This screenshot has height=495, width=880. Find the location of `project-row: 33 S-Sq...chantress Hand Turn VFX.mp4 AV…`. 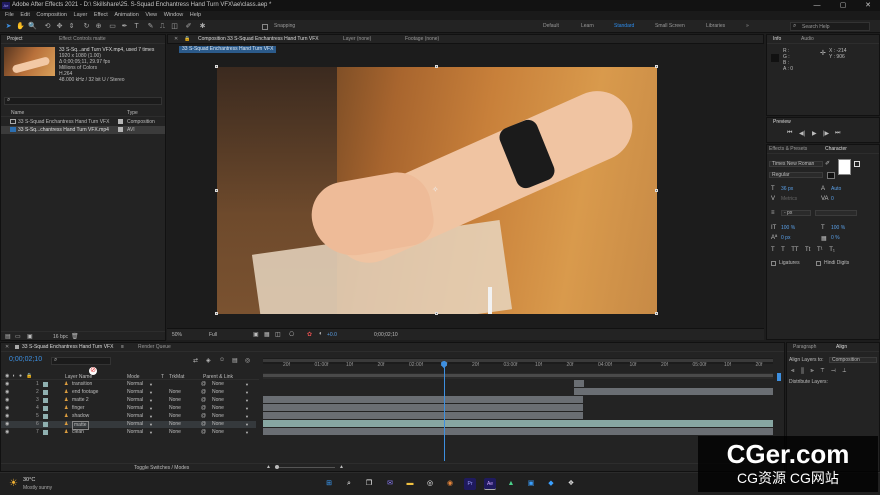

project-row: 33 S-Sq...chantress Hand Turn VFX.mp4 AV… is located at coordinates (83, 130).